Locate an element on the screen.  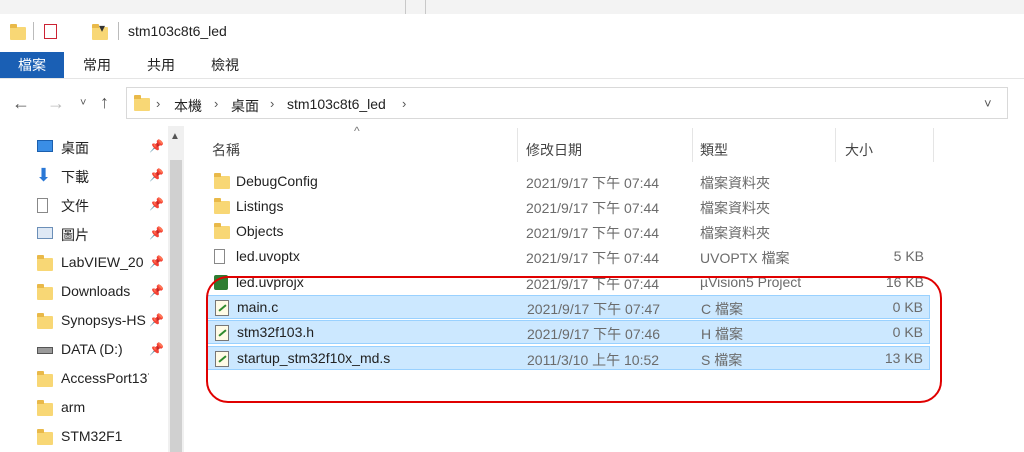
sidebar-item-label: 桌面 is located at coordinates (75, 148).